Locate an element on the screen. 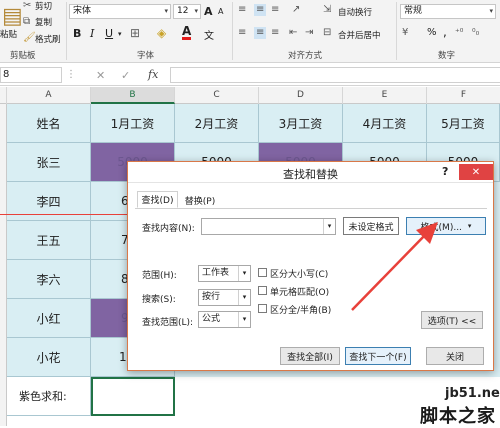  search-label: 搜索(S): is located at coordinates (159, 300).